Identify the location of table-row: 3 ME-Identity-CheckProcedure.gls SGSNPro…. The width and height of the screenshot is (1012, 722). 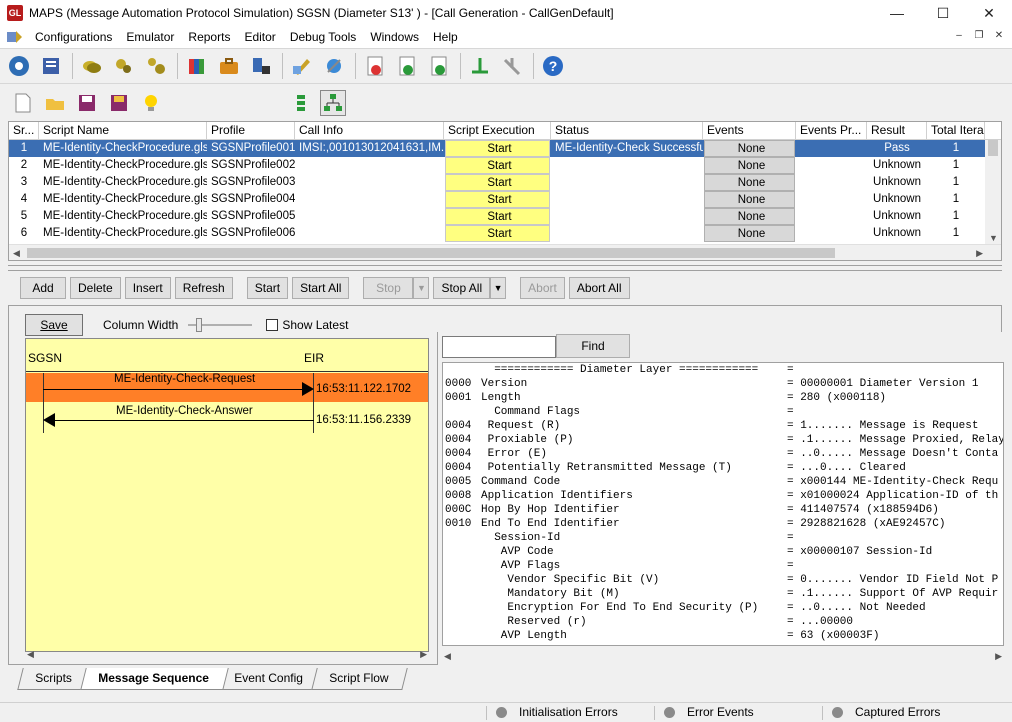
(505, 182).